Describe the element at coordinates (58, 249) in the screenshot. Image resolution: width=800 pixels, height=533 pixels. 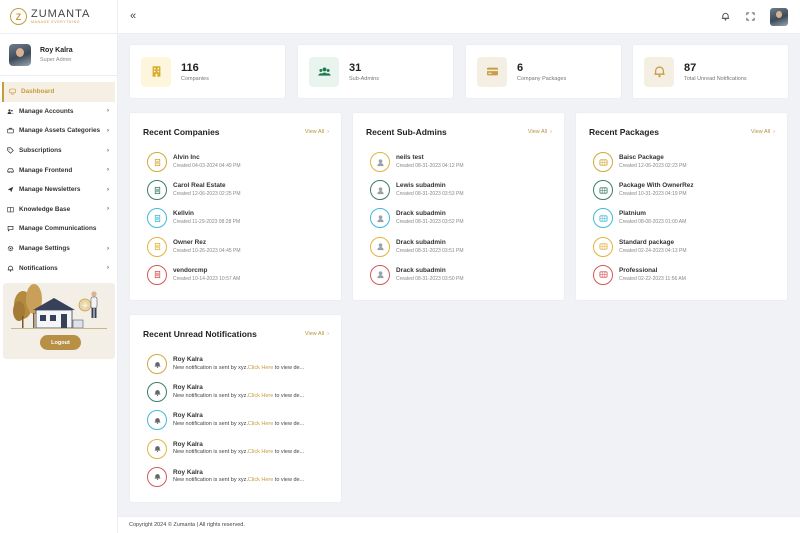
I see `sidebar-item-manage-settings: Manage Settings ›` at that location.